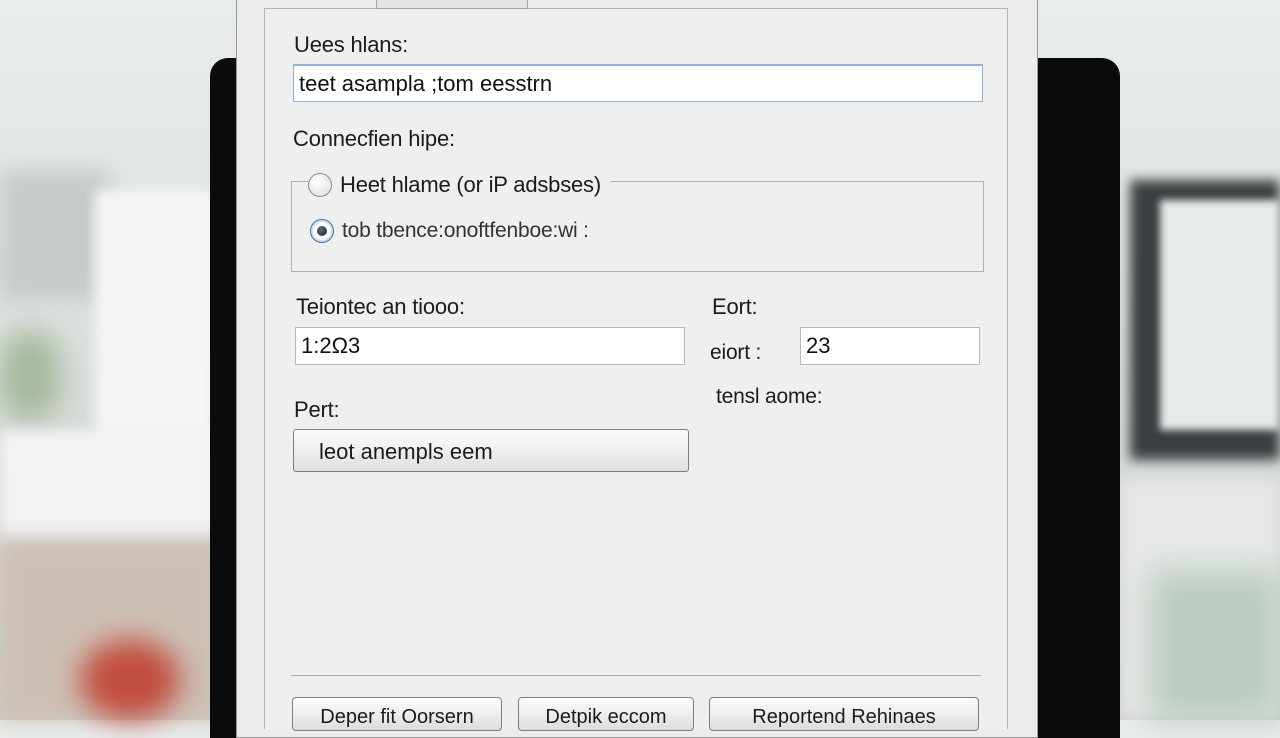 This screenshot has height=738, width=1280. Describe the element at coordinates (55, 235) in the screenshot. I see `background-blur-left` at that location.